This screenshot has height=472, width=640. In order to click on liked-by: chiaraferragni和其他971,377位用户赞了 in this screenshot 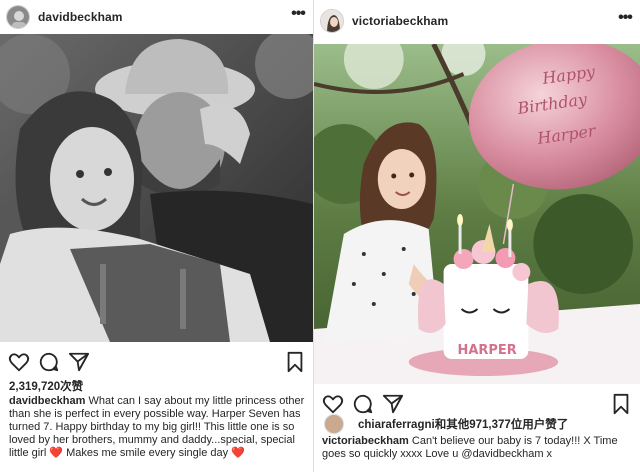, I will do `click(446, 424)`.